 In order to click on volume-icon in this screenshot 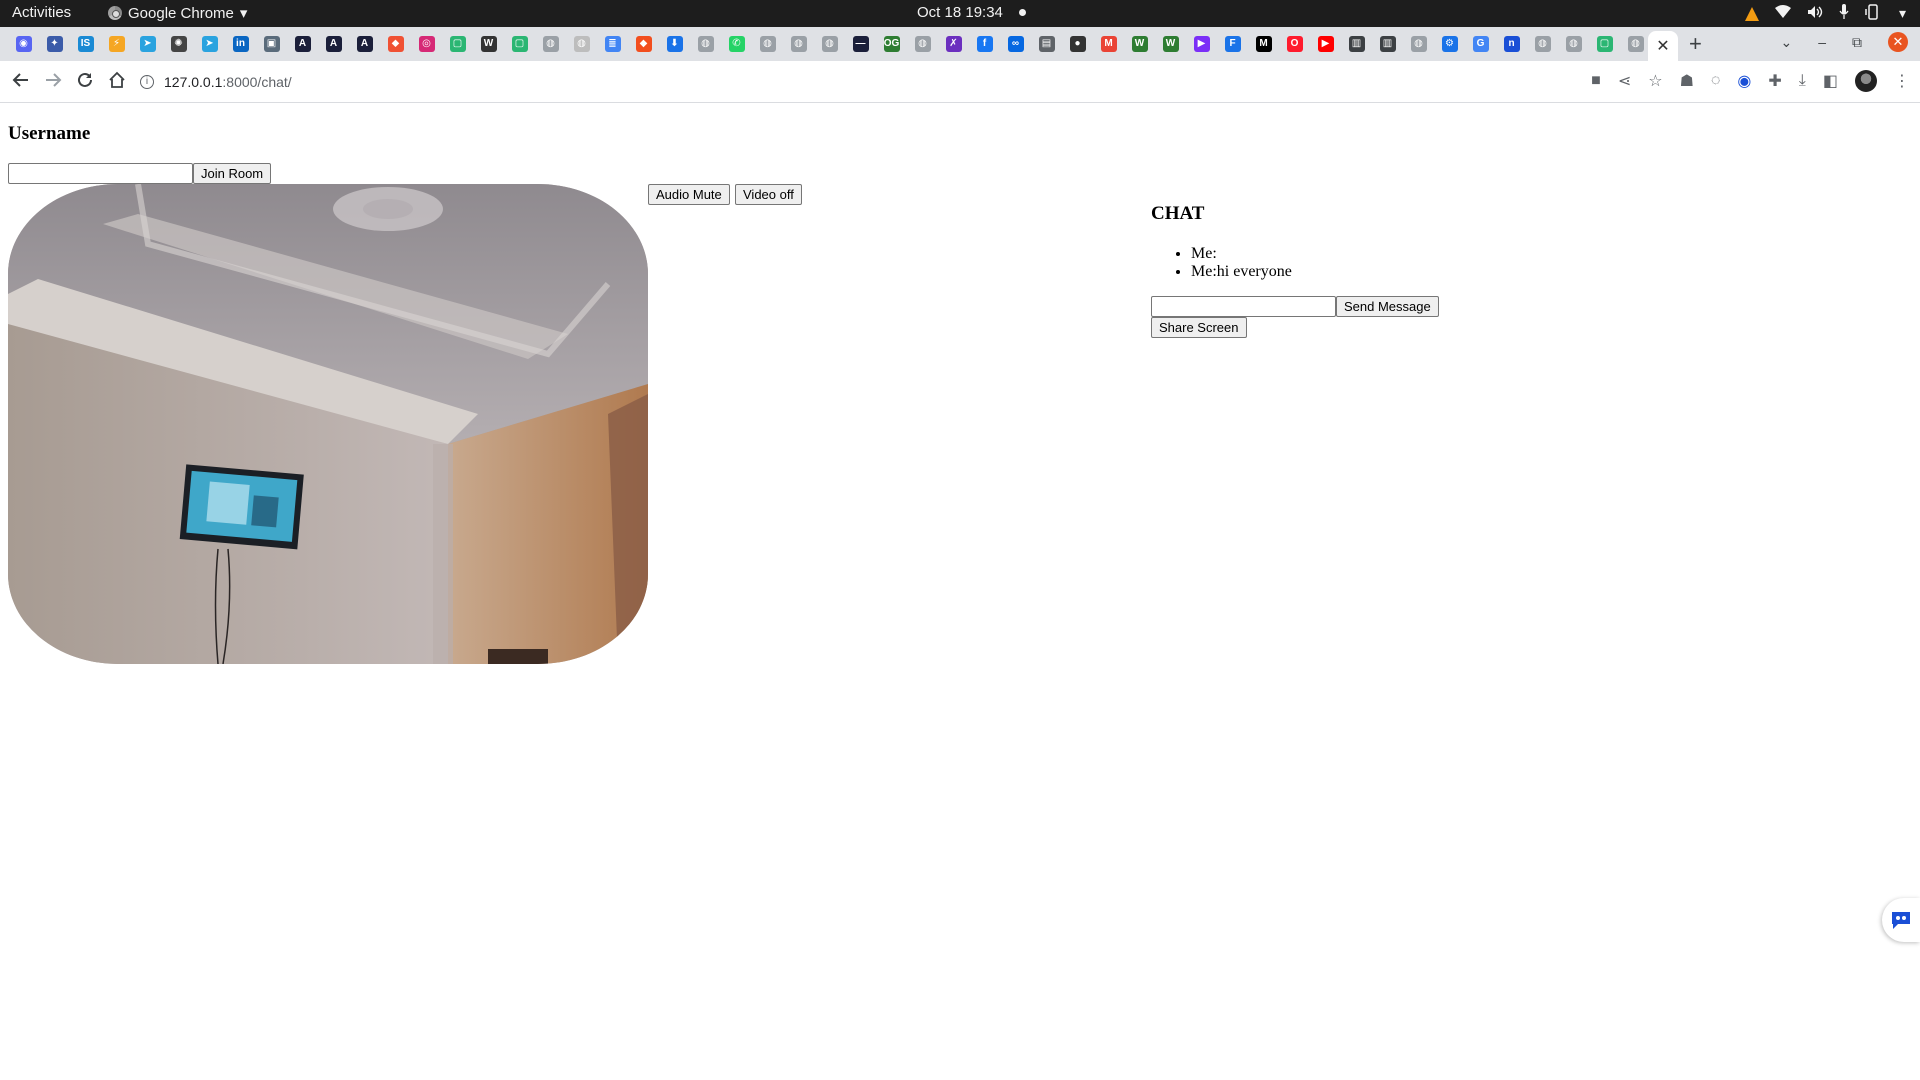, I will do `click(1815, 13)`.